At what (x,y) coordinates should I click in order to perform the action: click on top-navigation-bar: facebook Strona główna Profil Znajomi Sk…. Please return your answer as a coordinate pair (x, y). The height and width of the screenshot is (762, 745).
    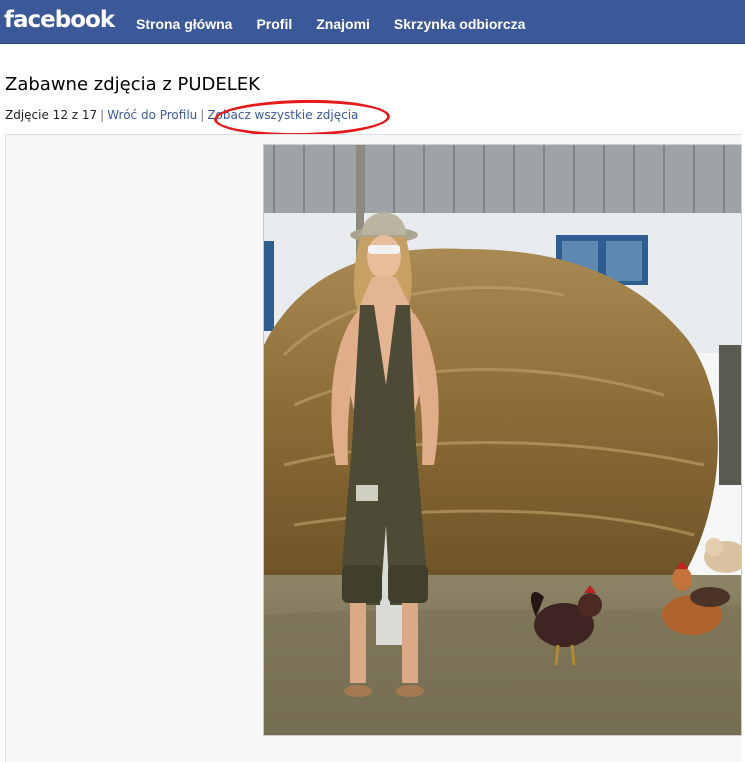
    Looking at the image, I should click on (372, 22).